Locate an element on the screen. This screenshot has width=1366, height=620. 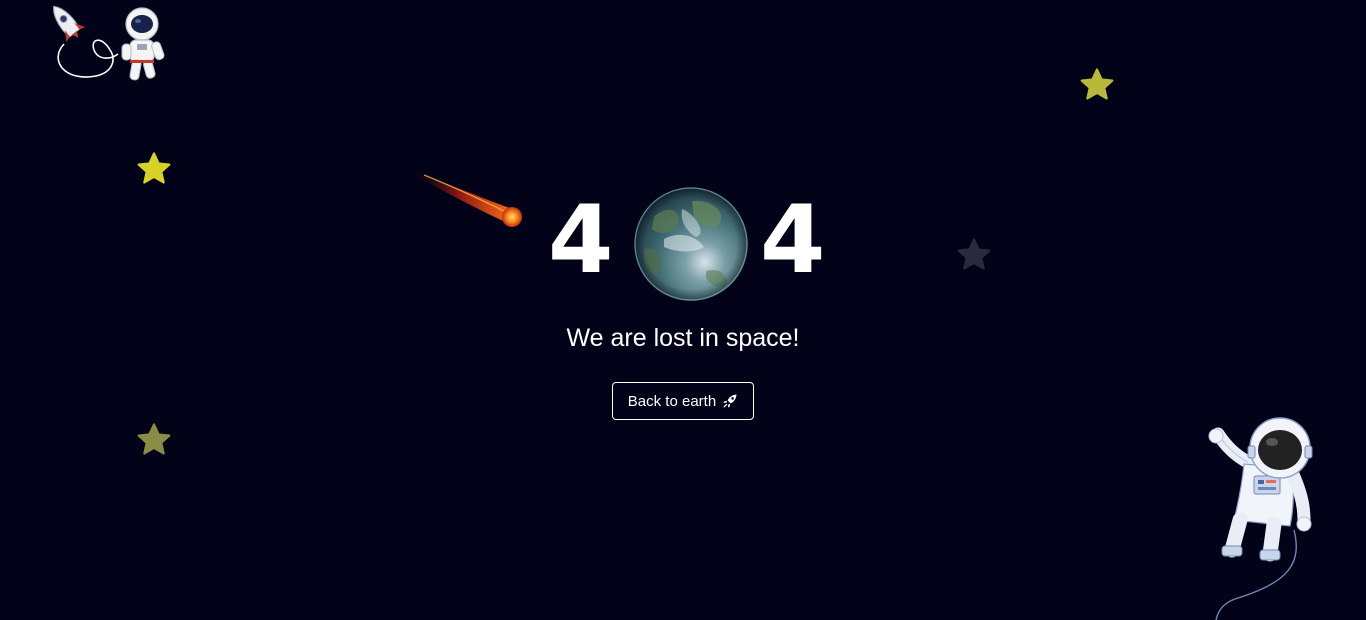
error-message: We are lost in space! is located at coordinates (683, 338).